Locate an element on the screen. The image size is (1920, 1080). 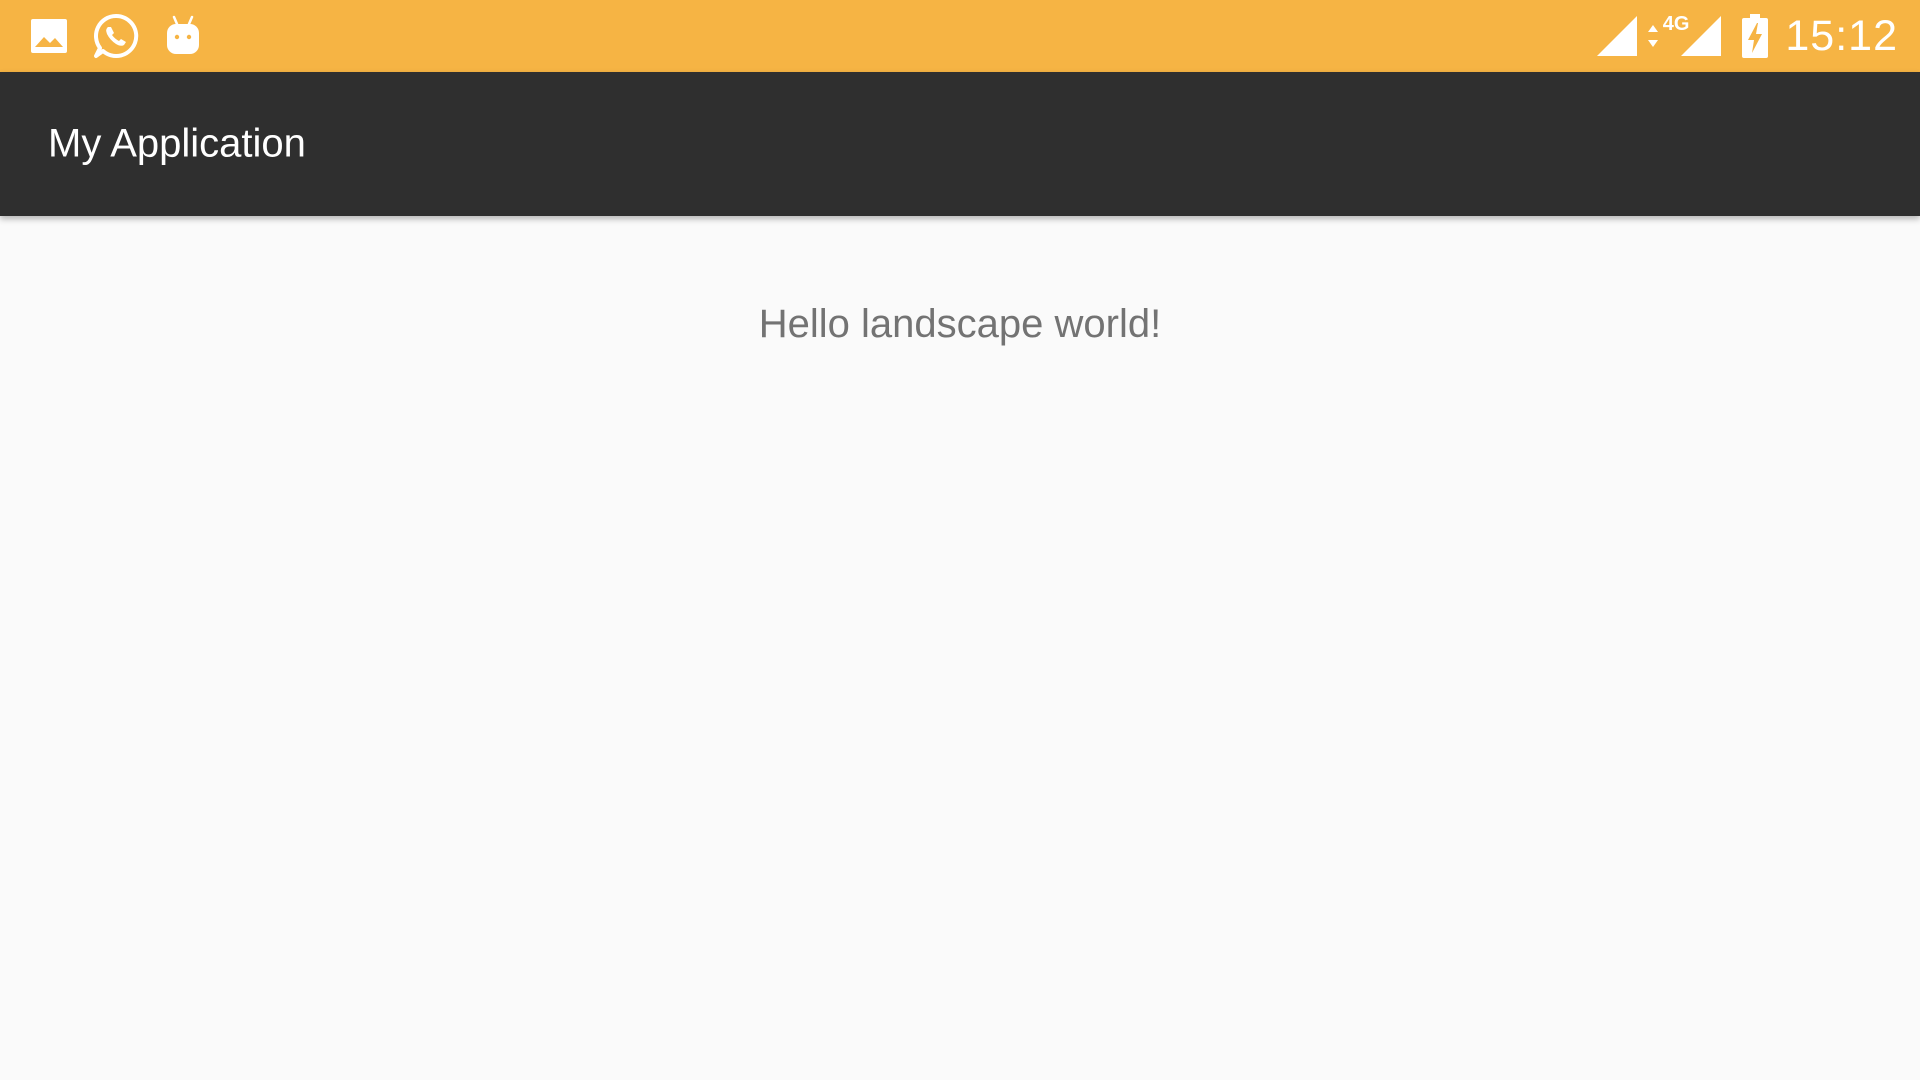
notification-icons is located at coordinates (128, 36).